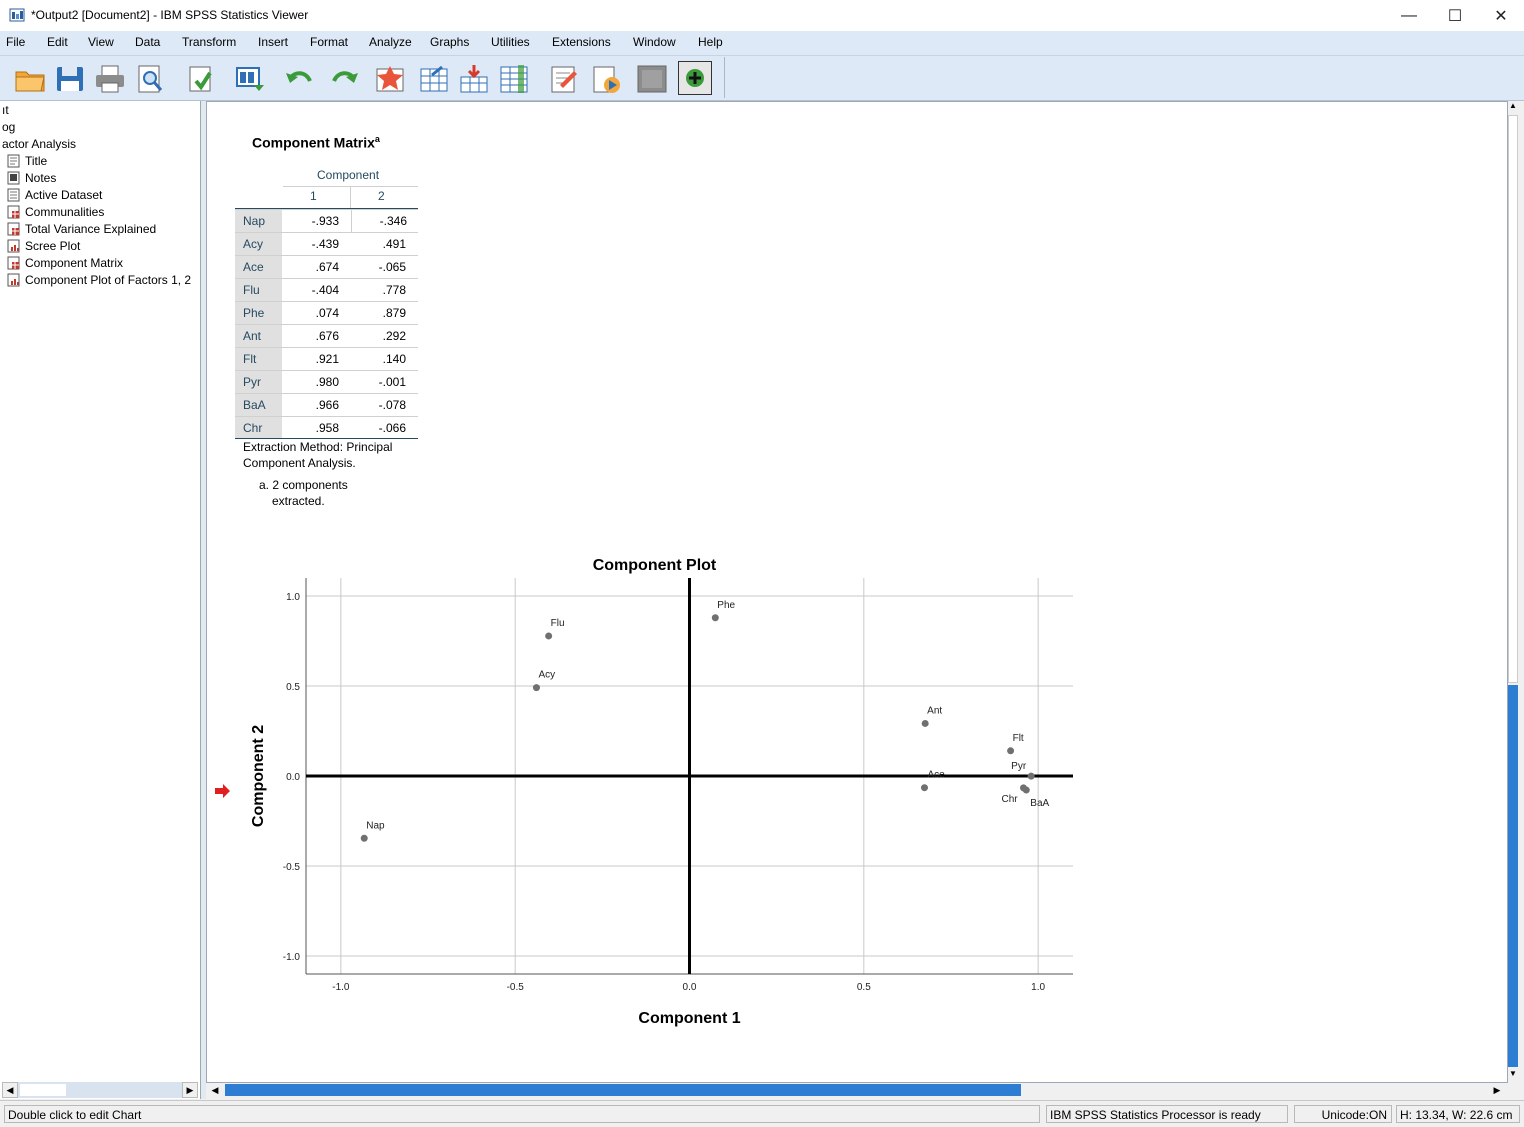 The width and height of the screenshot is (1524, 1127). I want to click on status-size: H: 13.34, W: 22.6 cm, so click(1458, 1114).